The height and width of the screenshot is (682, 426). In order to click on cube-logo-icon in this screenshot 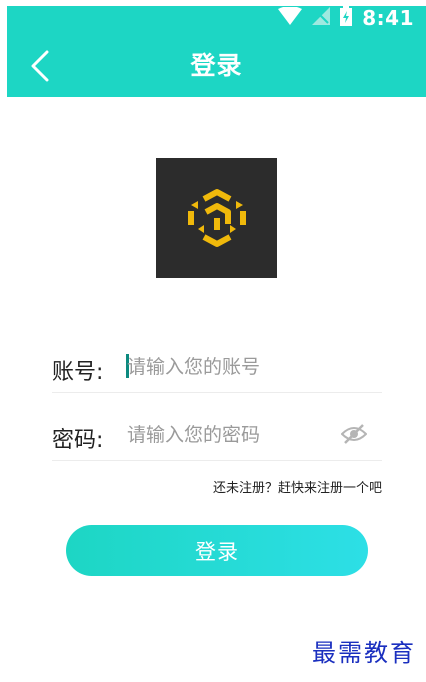, I will do `click(216, 218)`.